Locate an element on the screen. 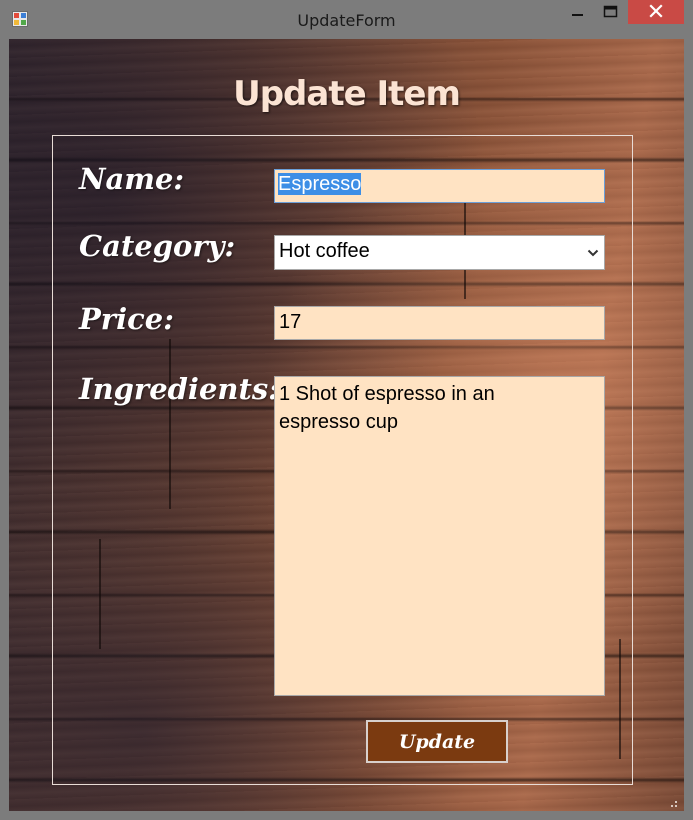  close-icon is located at coordinates (656, 12).